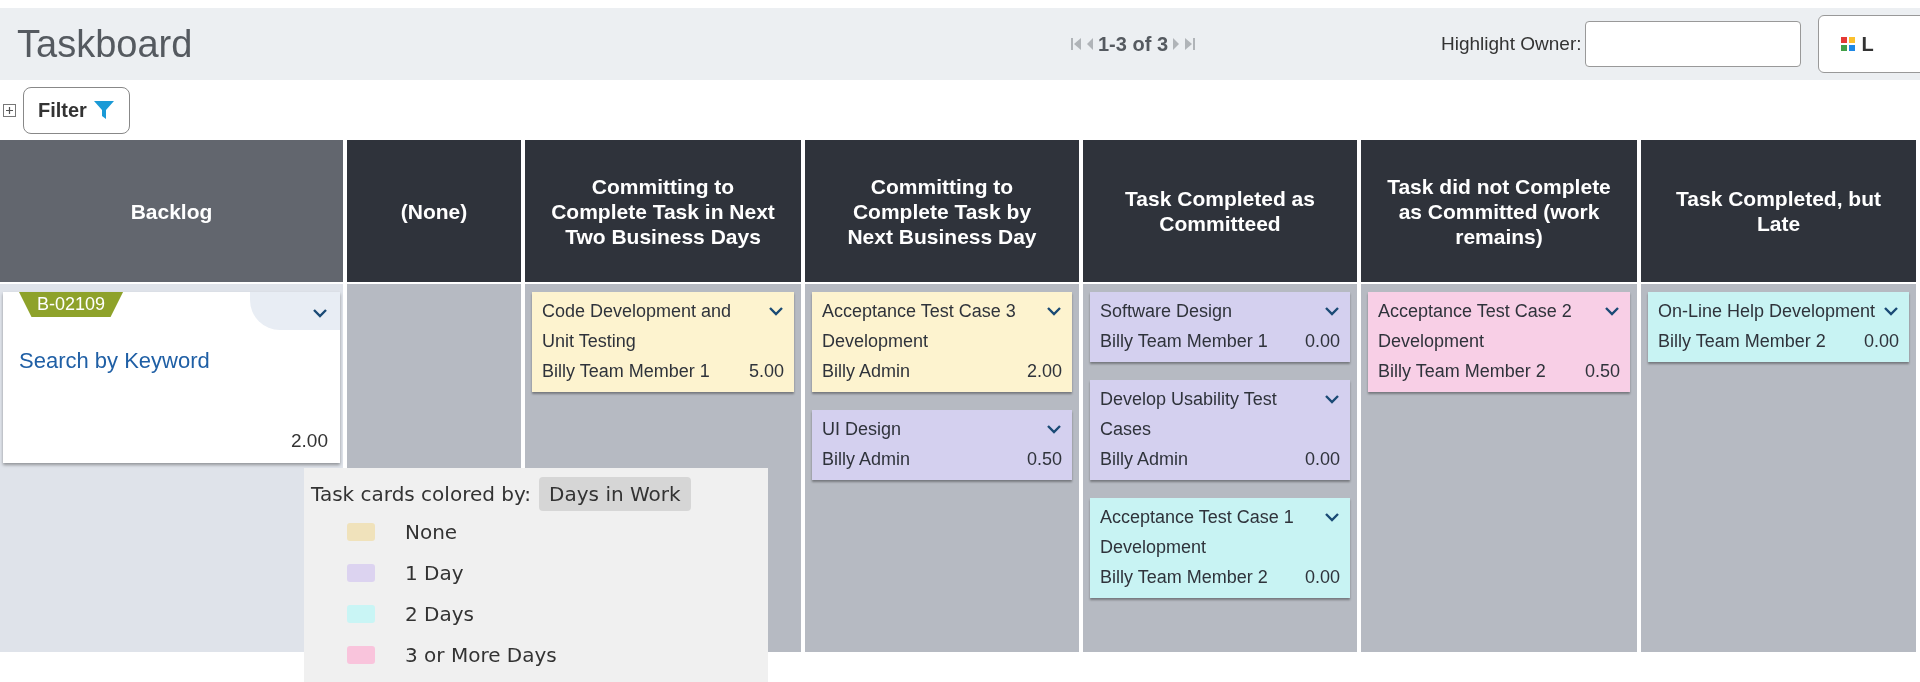 Image resolution: width=1920 pixels, height=682 pixels. I want to click on task-card: Acceptance Test Case 1 Development Billy Team Member 2 0.00, so click(1220, 548).